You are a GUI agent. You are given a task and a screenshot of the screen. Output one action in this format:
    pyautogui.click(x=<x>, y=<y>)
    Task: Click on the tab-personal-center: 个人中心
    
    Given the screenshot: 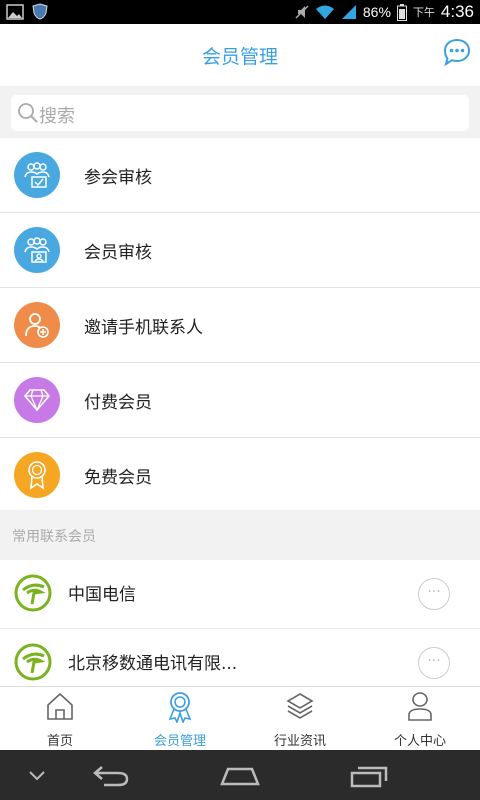 What is the action you would take?
    pyautogui.click(x=420, y=719)
    